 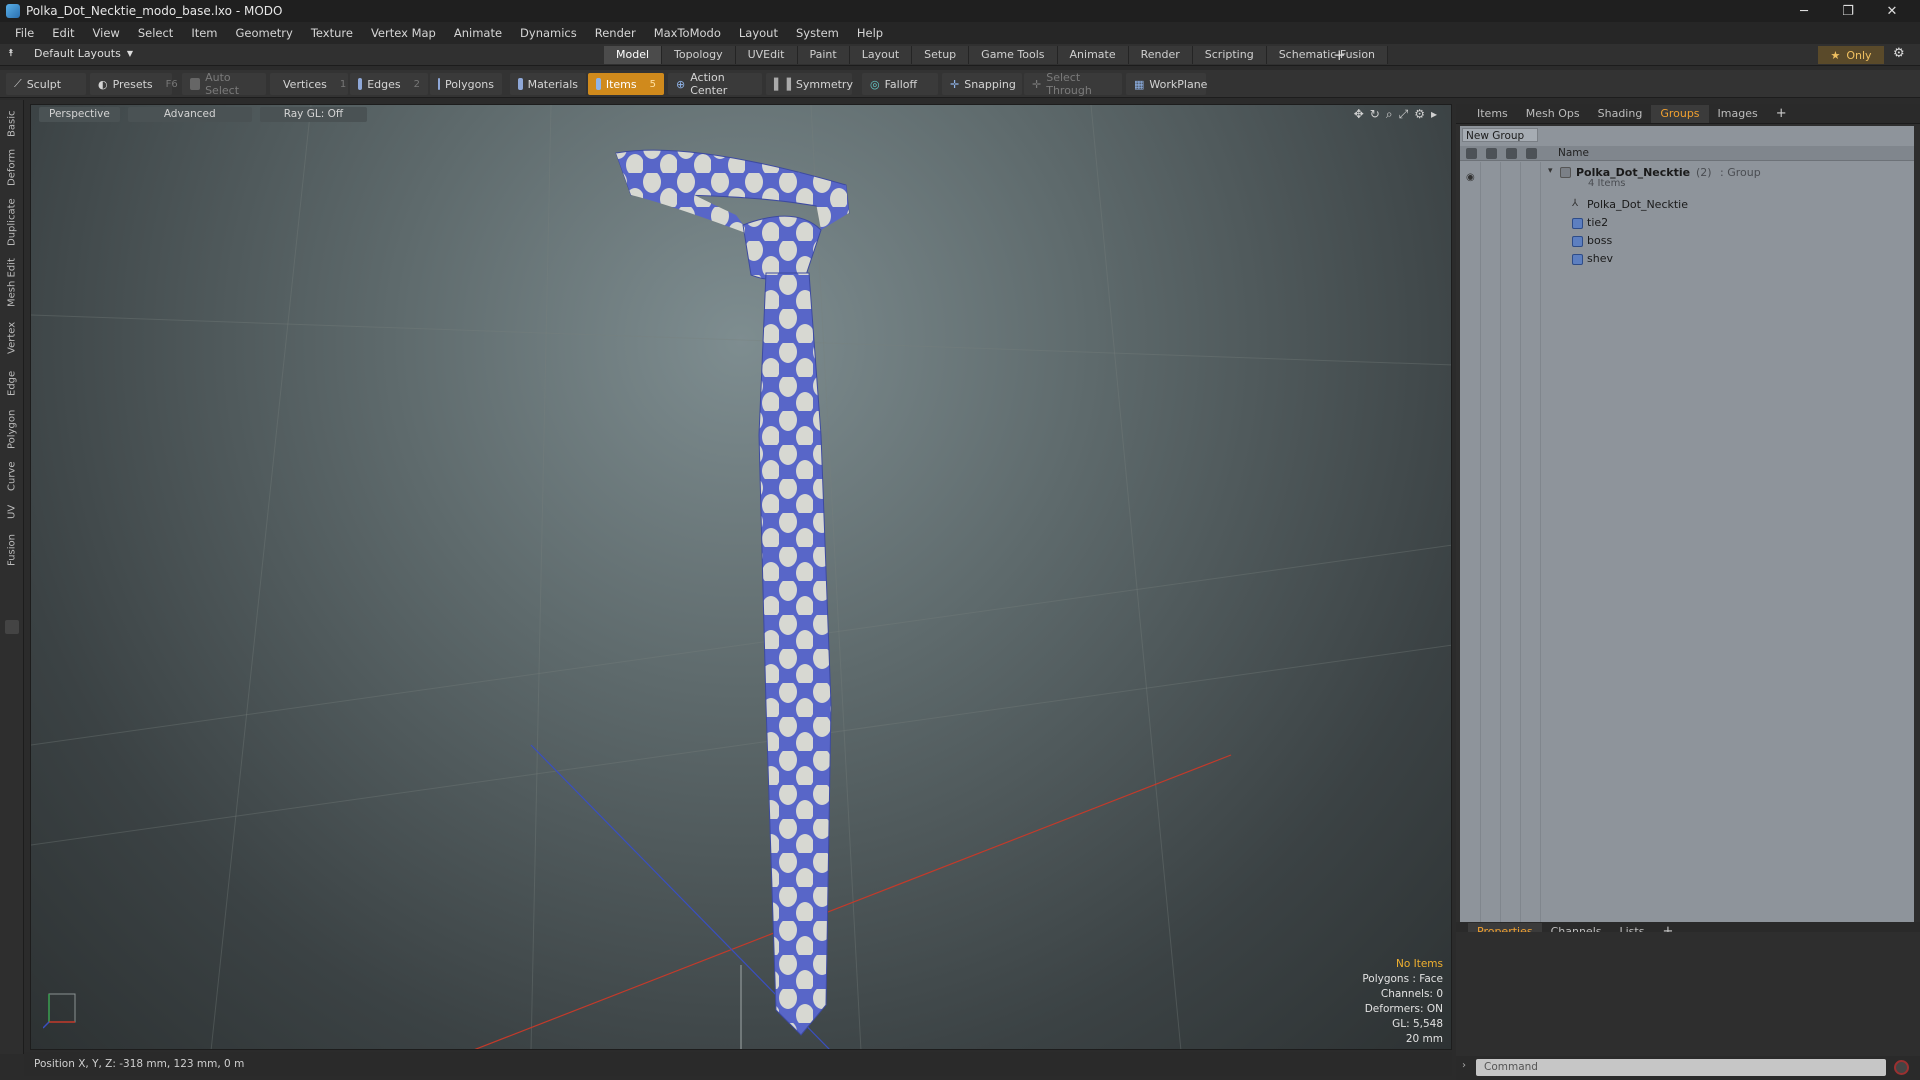 What do you see at coordinates (1781, 114) in the screenshot?
I see `add-panel-tab-button: +` at bounding box center [1781, 114].